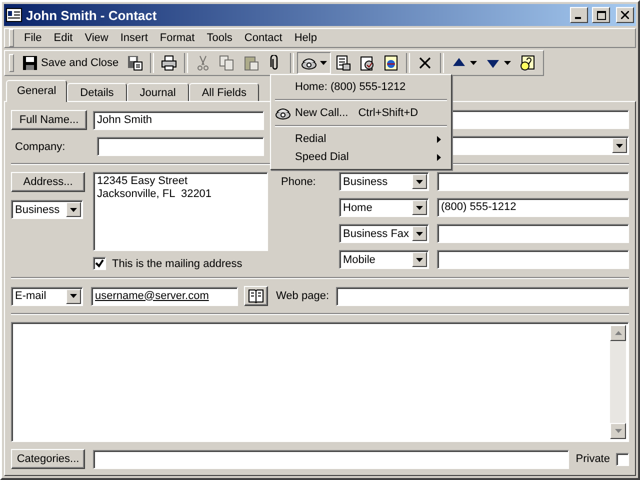 The image size is (640, 480). I want to click on document-icon, so click(342, 63).